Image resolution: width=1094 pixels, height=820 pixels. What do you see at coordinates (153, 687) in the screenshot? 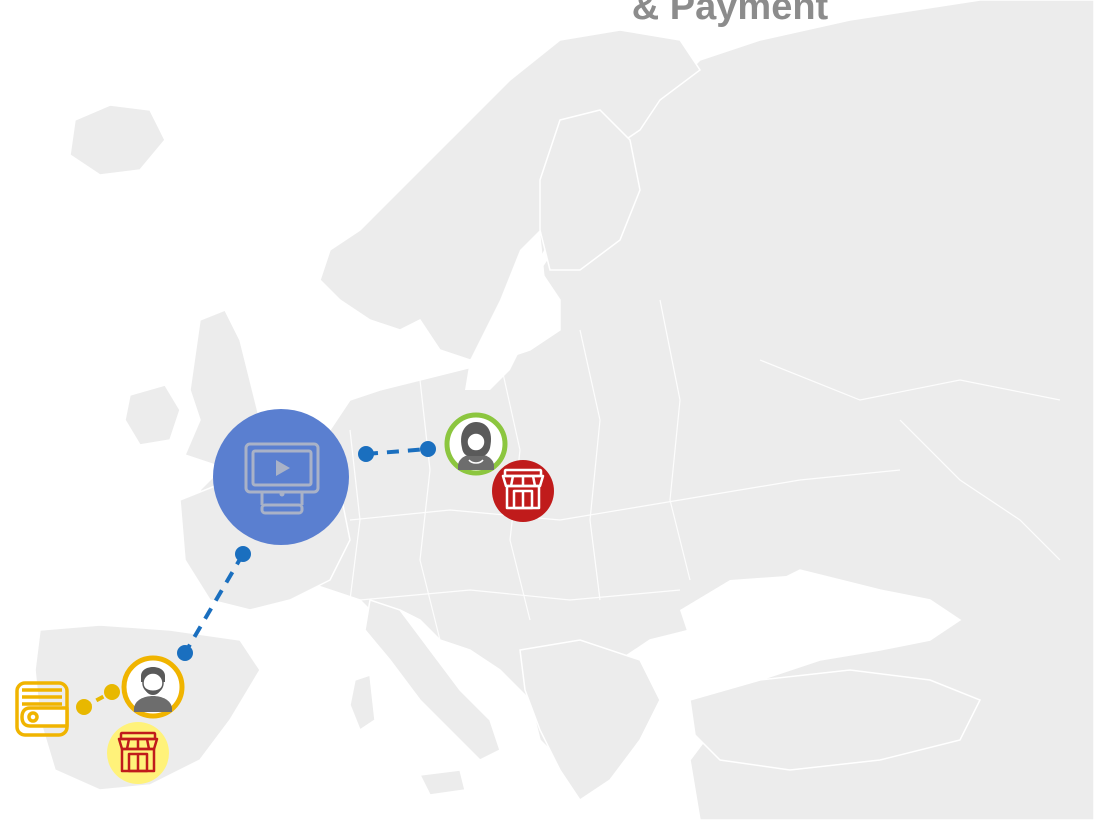
I see `user-south-node` at bounding box center [153, 687].